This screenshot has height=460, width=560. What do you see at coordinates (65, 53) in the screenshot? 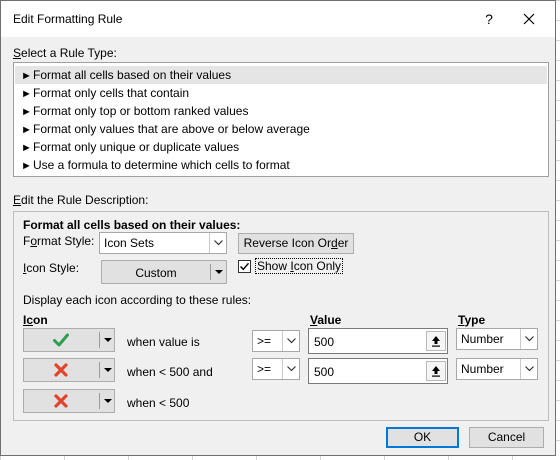
I see `rule-type-label: Select a Rule Type:` at bounding box center [65, 53].